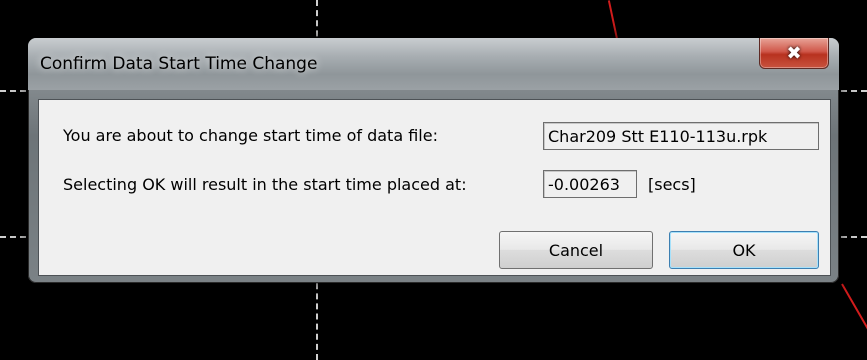 This screenshot has height=360, width=867. I want to click on start-time-field: -0.00263, so click(590, 184).